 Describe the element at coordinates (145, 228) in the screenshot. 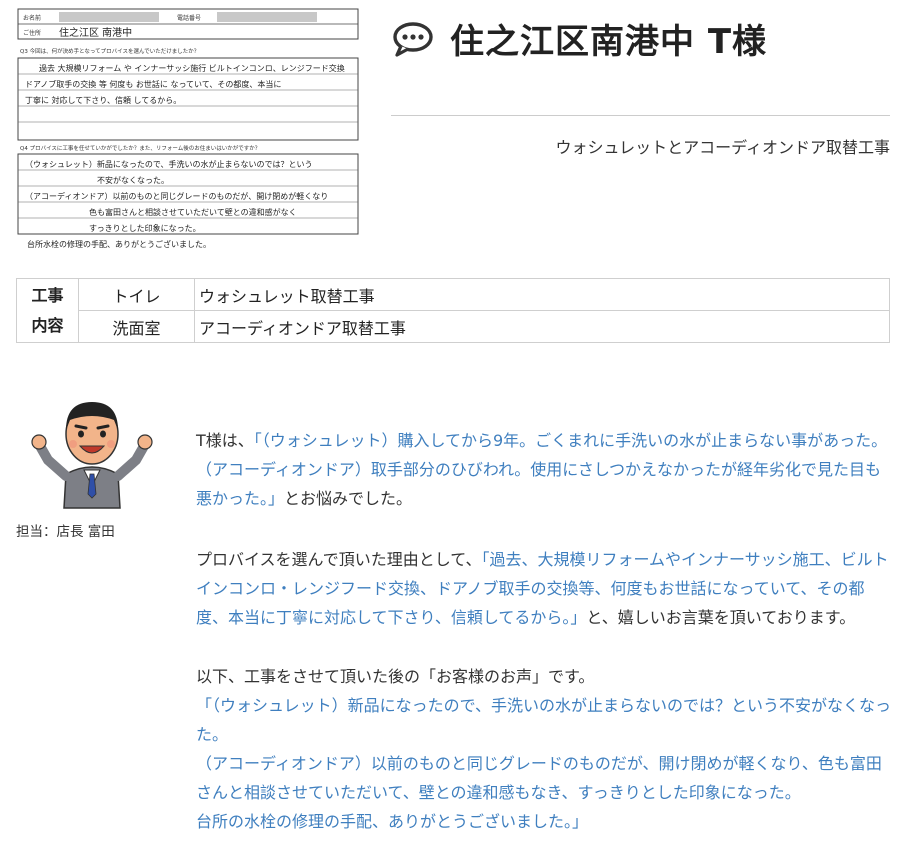

I see `survey-q4-line: すっきりとした印象になった。` at that location.